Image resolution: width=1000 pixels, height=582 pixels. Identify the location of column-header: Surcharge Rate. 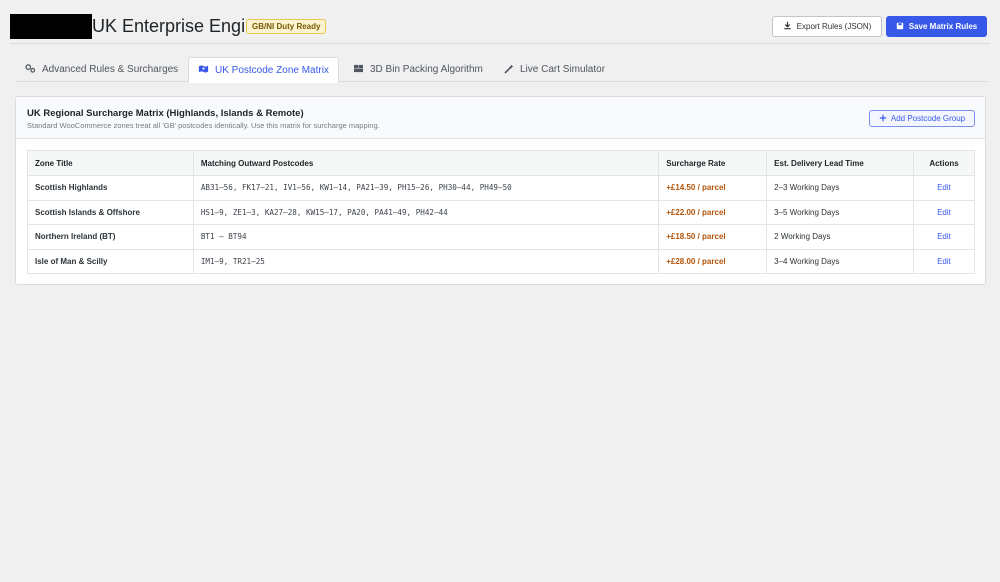
(713, 163).